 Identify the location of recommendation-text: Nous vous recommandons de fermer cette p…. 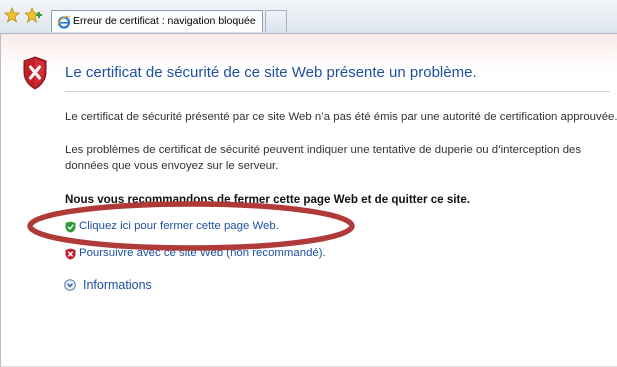
(268, 199).